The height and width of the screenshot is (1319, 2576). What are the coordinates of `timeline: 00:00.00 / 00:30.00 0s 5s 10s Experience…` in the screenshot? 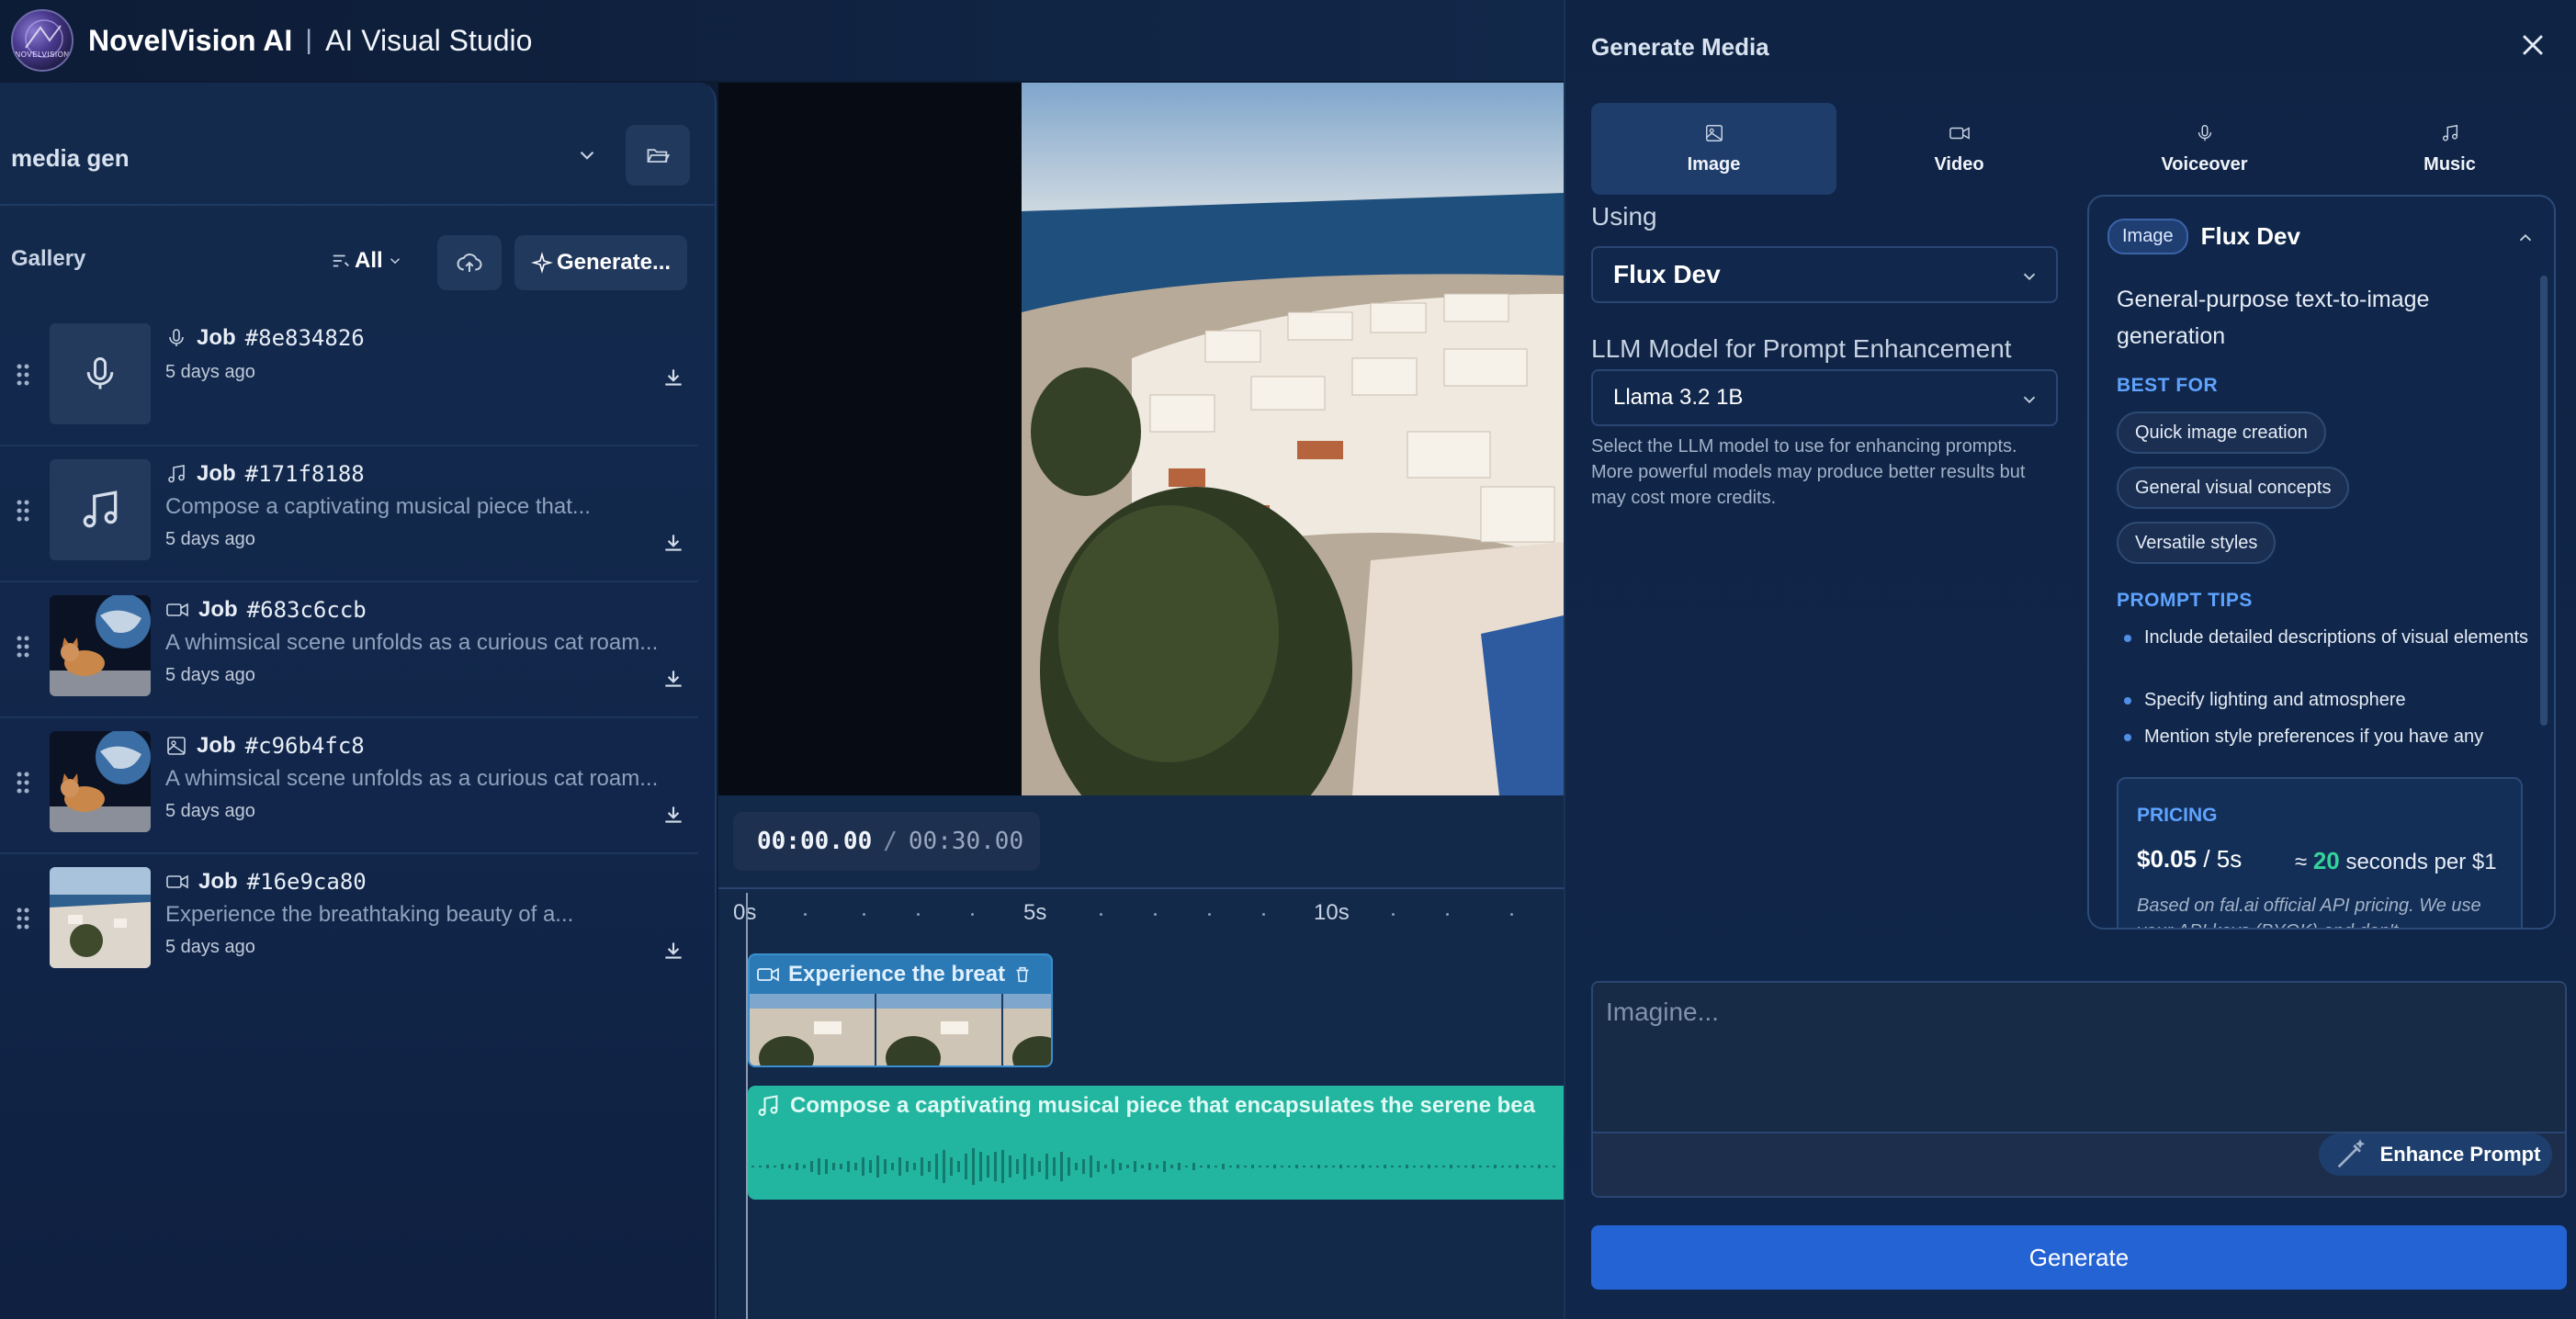 It's located at (1141, 1057).